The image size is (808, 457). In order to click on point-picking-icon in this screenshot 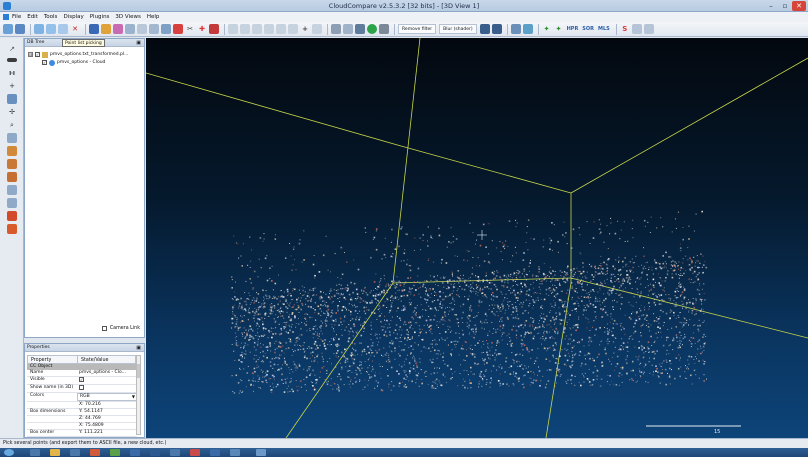, I will do `click(63, 29)`.